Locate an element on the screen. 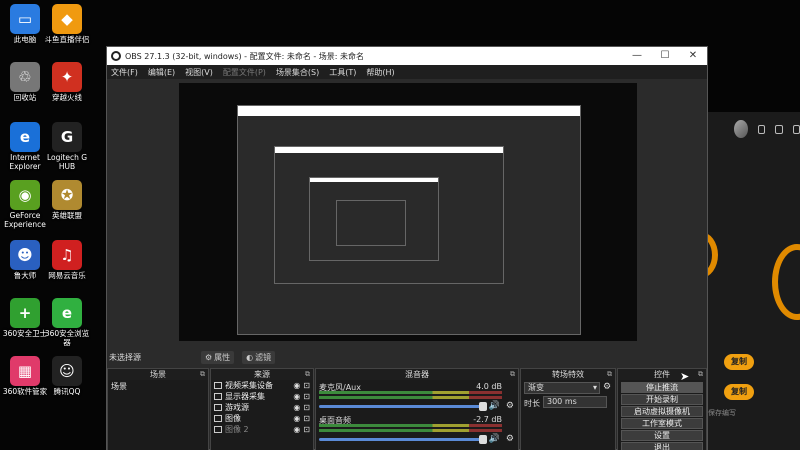 Image resolution: width=800 pixels, height=450 pixels. desktop-shortcut: ✦ 穿越火线 is located at coordinates (67, 82).